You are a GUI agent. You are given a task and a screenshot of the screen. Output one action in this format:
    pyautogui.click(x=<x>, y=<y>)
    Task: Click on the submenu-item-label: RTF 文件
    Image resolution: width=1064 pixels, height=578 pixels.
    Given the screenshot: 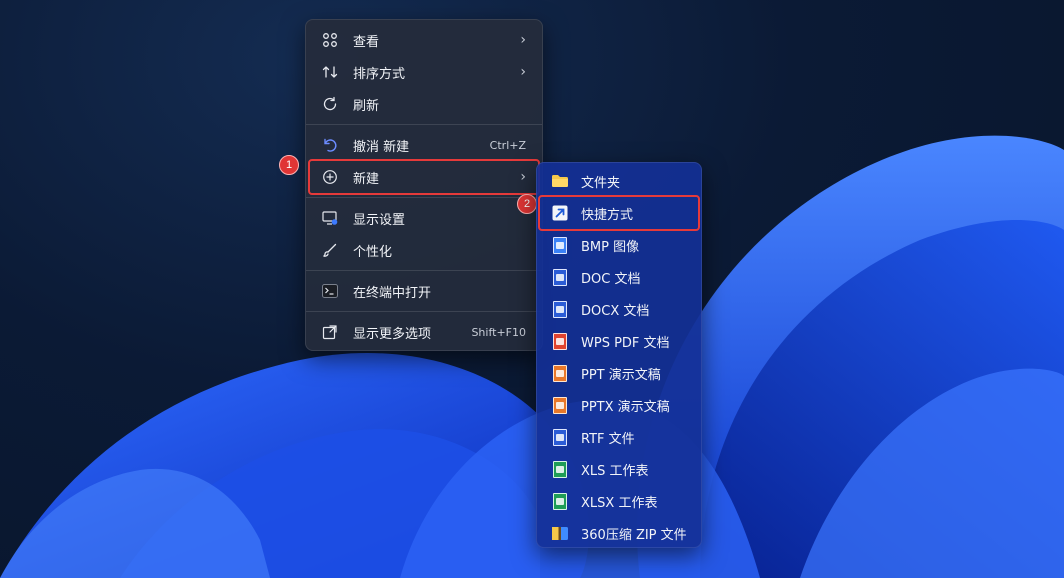 What is the action you would take?
    pyautogui.click(x=608, y=439)
    